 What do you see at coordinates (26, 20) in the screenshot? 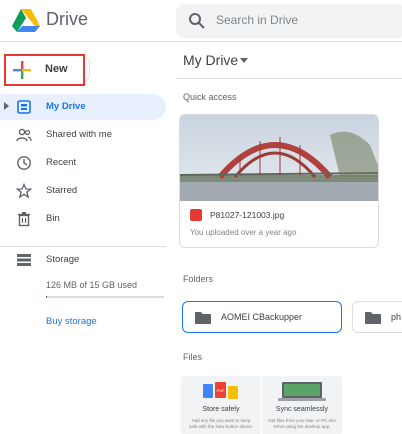
I see `drive-logo-icon` at bounding box center [26, 20].